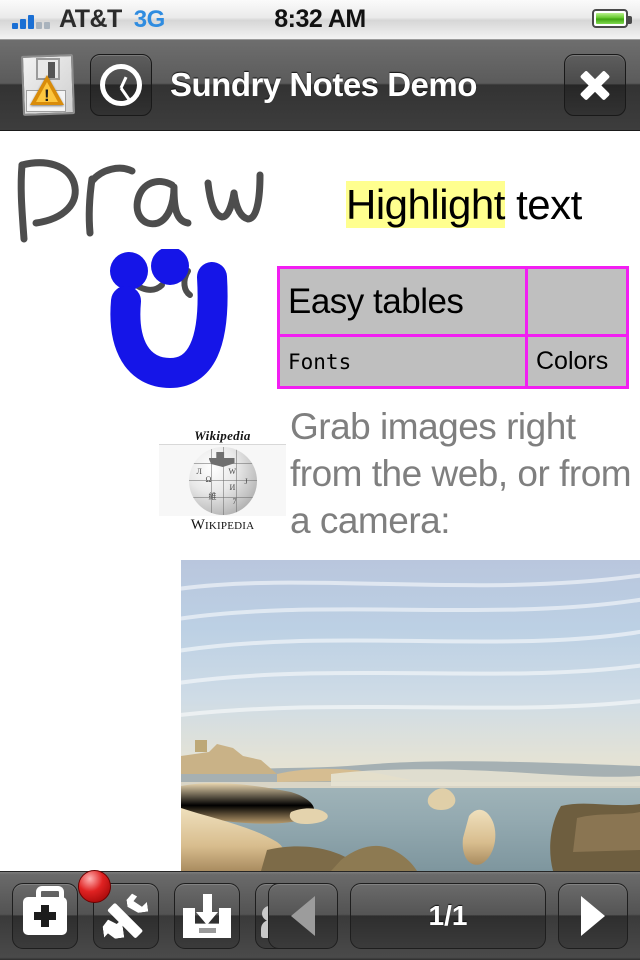 This screenshot has height=960, width=640. Describe the element at coordinates (169, 325) in the screenshot. I see `smiley-mouth` at that location.